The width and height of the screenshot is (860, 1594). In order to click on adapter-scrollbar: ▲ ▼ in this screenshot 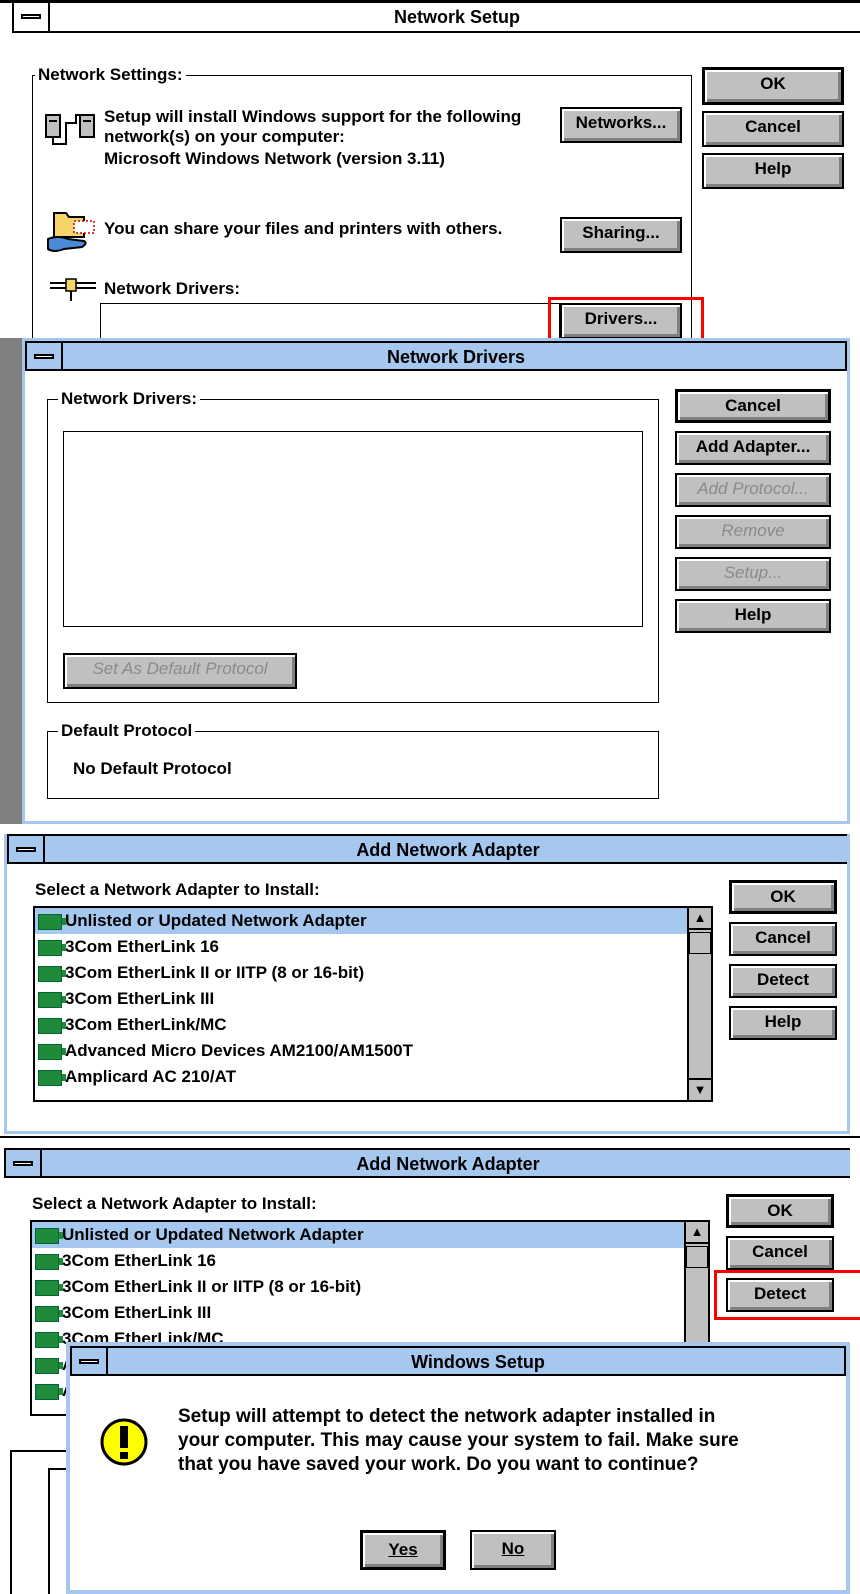, I will do `click(699, 1004)`.